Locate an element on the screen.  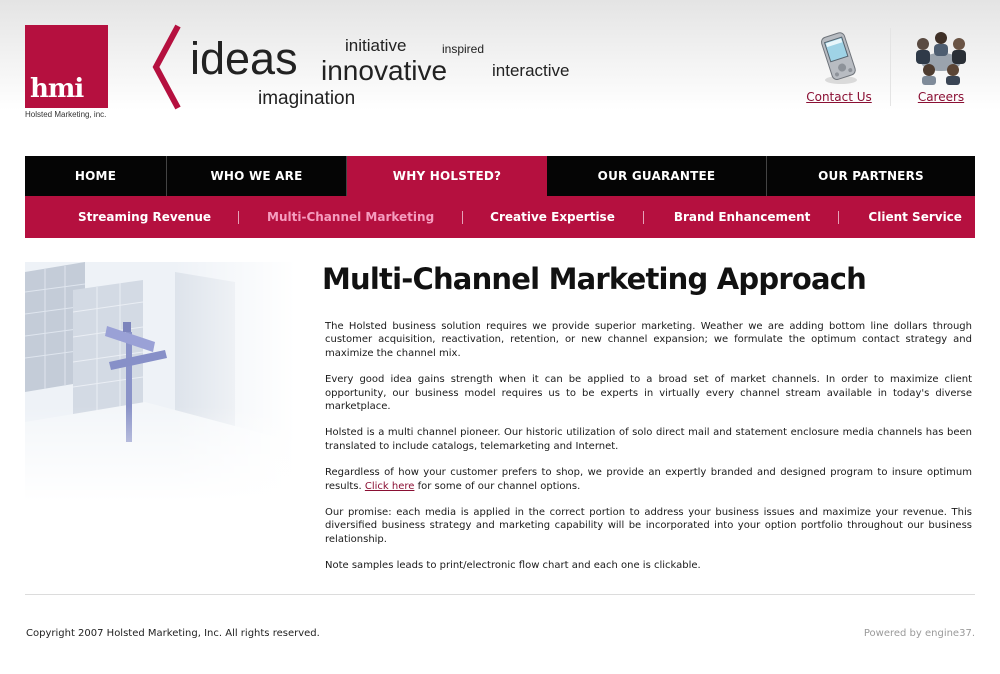
tagline-initiative: initiative is located at coordinates (376, 45).